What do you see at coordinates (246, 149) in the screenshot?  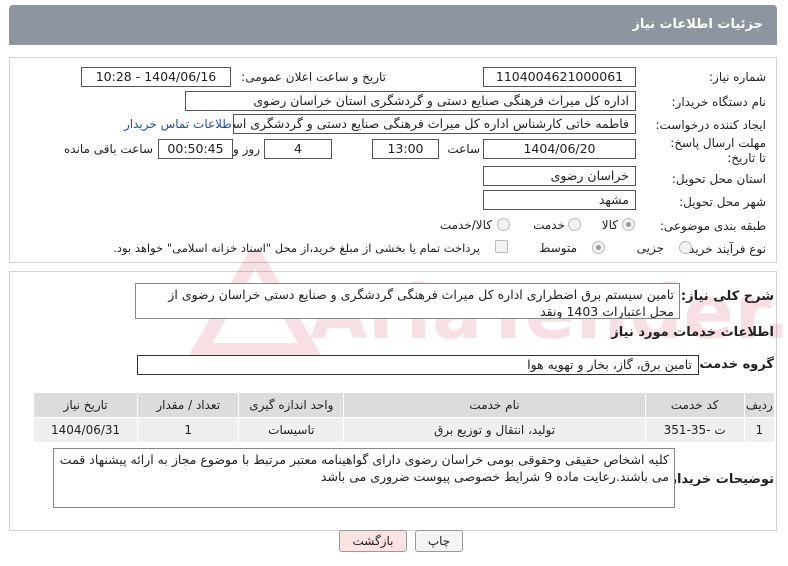 I see `days-label: روز و` at bounding box center [246, 149].